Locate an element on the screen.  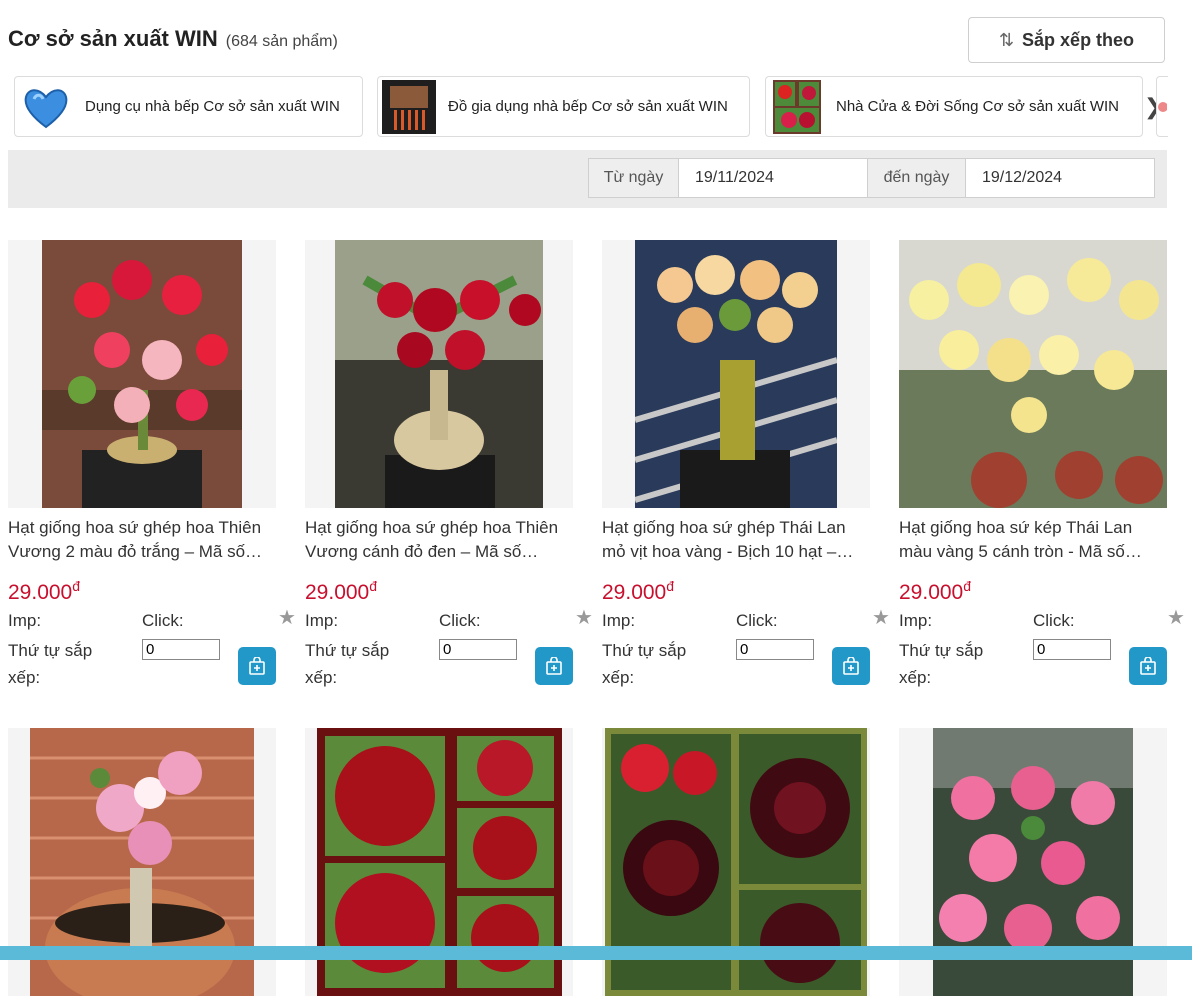
sort-label: Sắp xếp theo is located at coordinates (1078, 39).